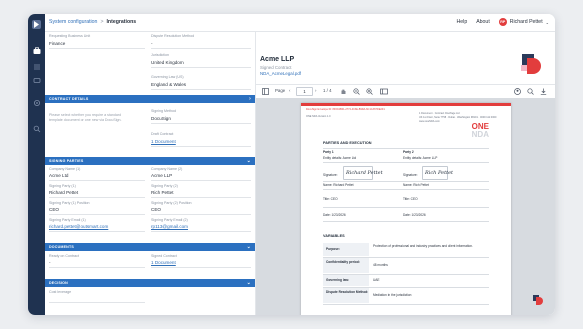 The width and height of the screenshot is (583, 329). Describe the element at coordinates (73, 22) in the screenshot. I see `breadcrumb-parent: System configuration` at that location.